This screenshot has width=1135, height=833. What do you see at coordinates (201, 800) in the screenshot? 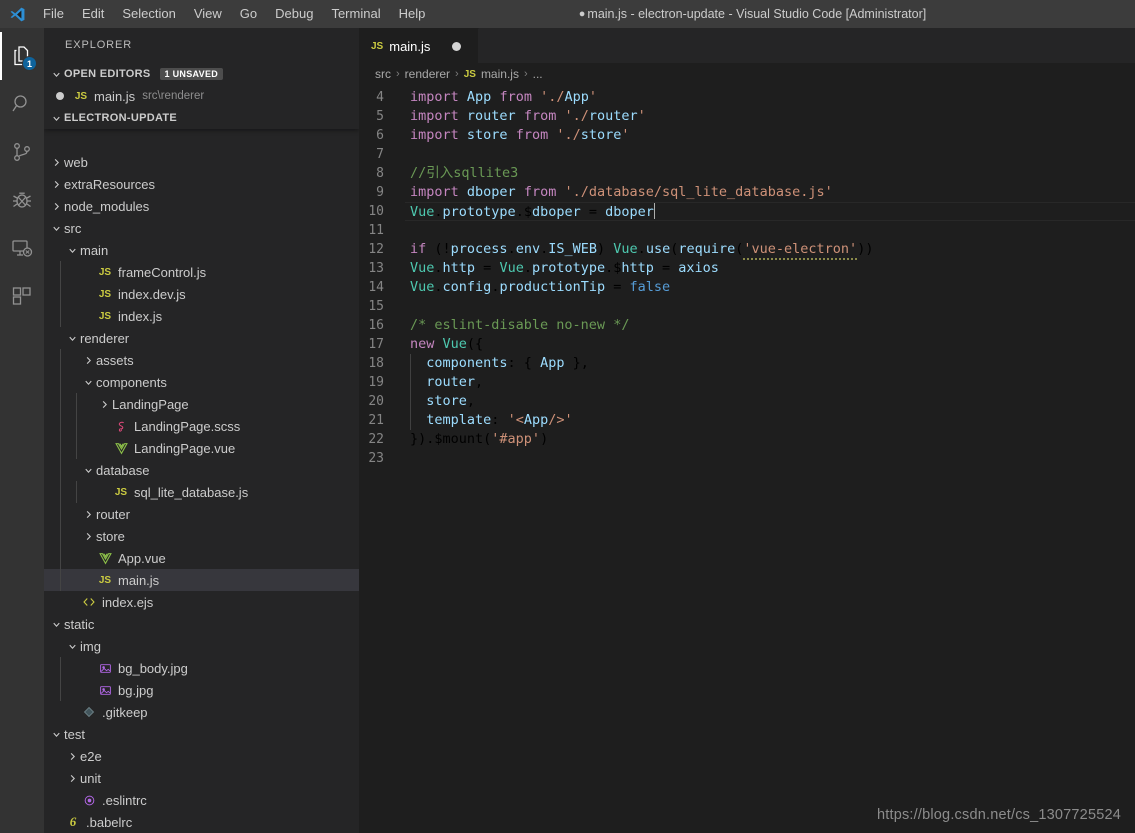
I see `tree-file-row: .eslintrc` at bounding box center [201, 800].